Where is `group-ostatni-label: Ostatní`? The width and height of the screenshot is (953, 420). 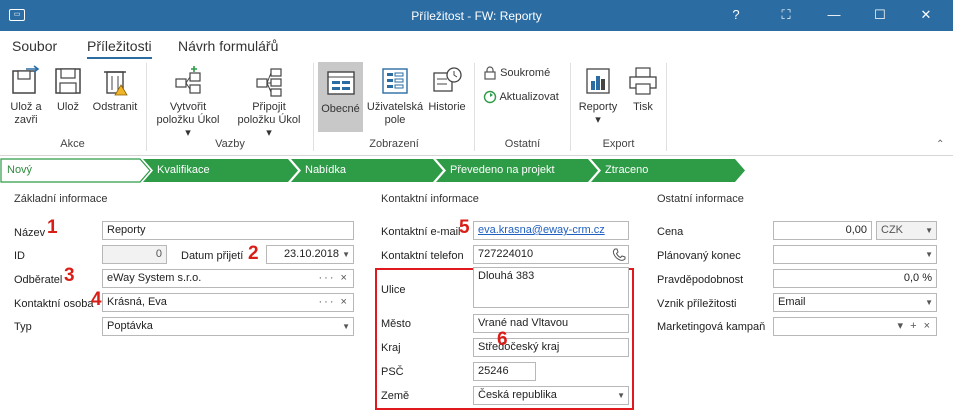
group-ostatni-label: Ostatní is located at coordinates (522, 144).